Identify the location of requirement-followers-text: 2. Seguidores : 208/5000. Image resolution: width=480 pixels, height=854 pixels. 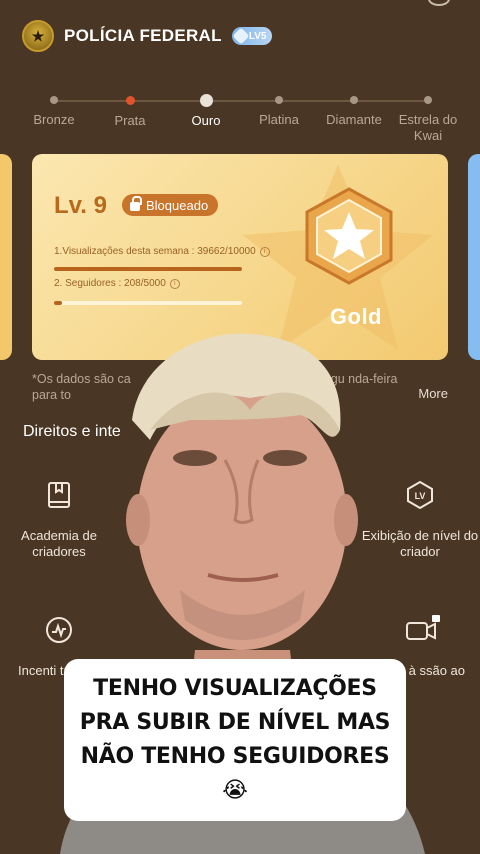
(110, 283).